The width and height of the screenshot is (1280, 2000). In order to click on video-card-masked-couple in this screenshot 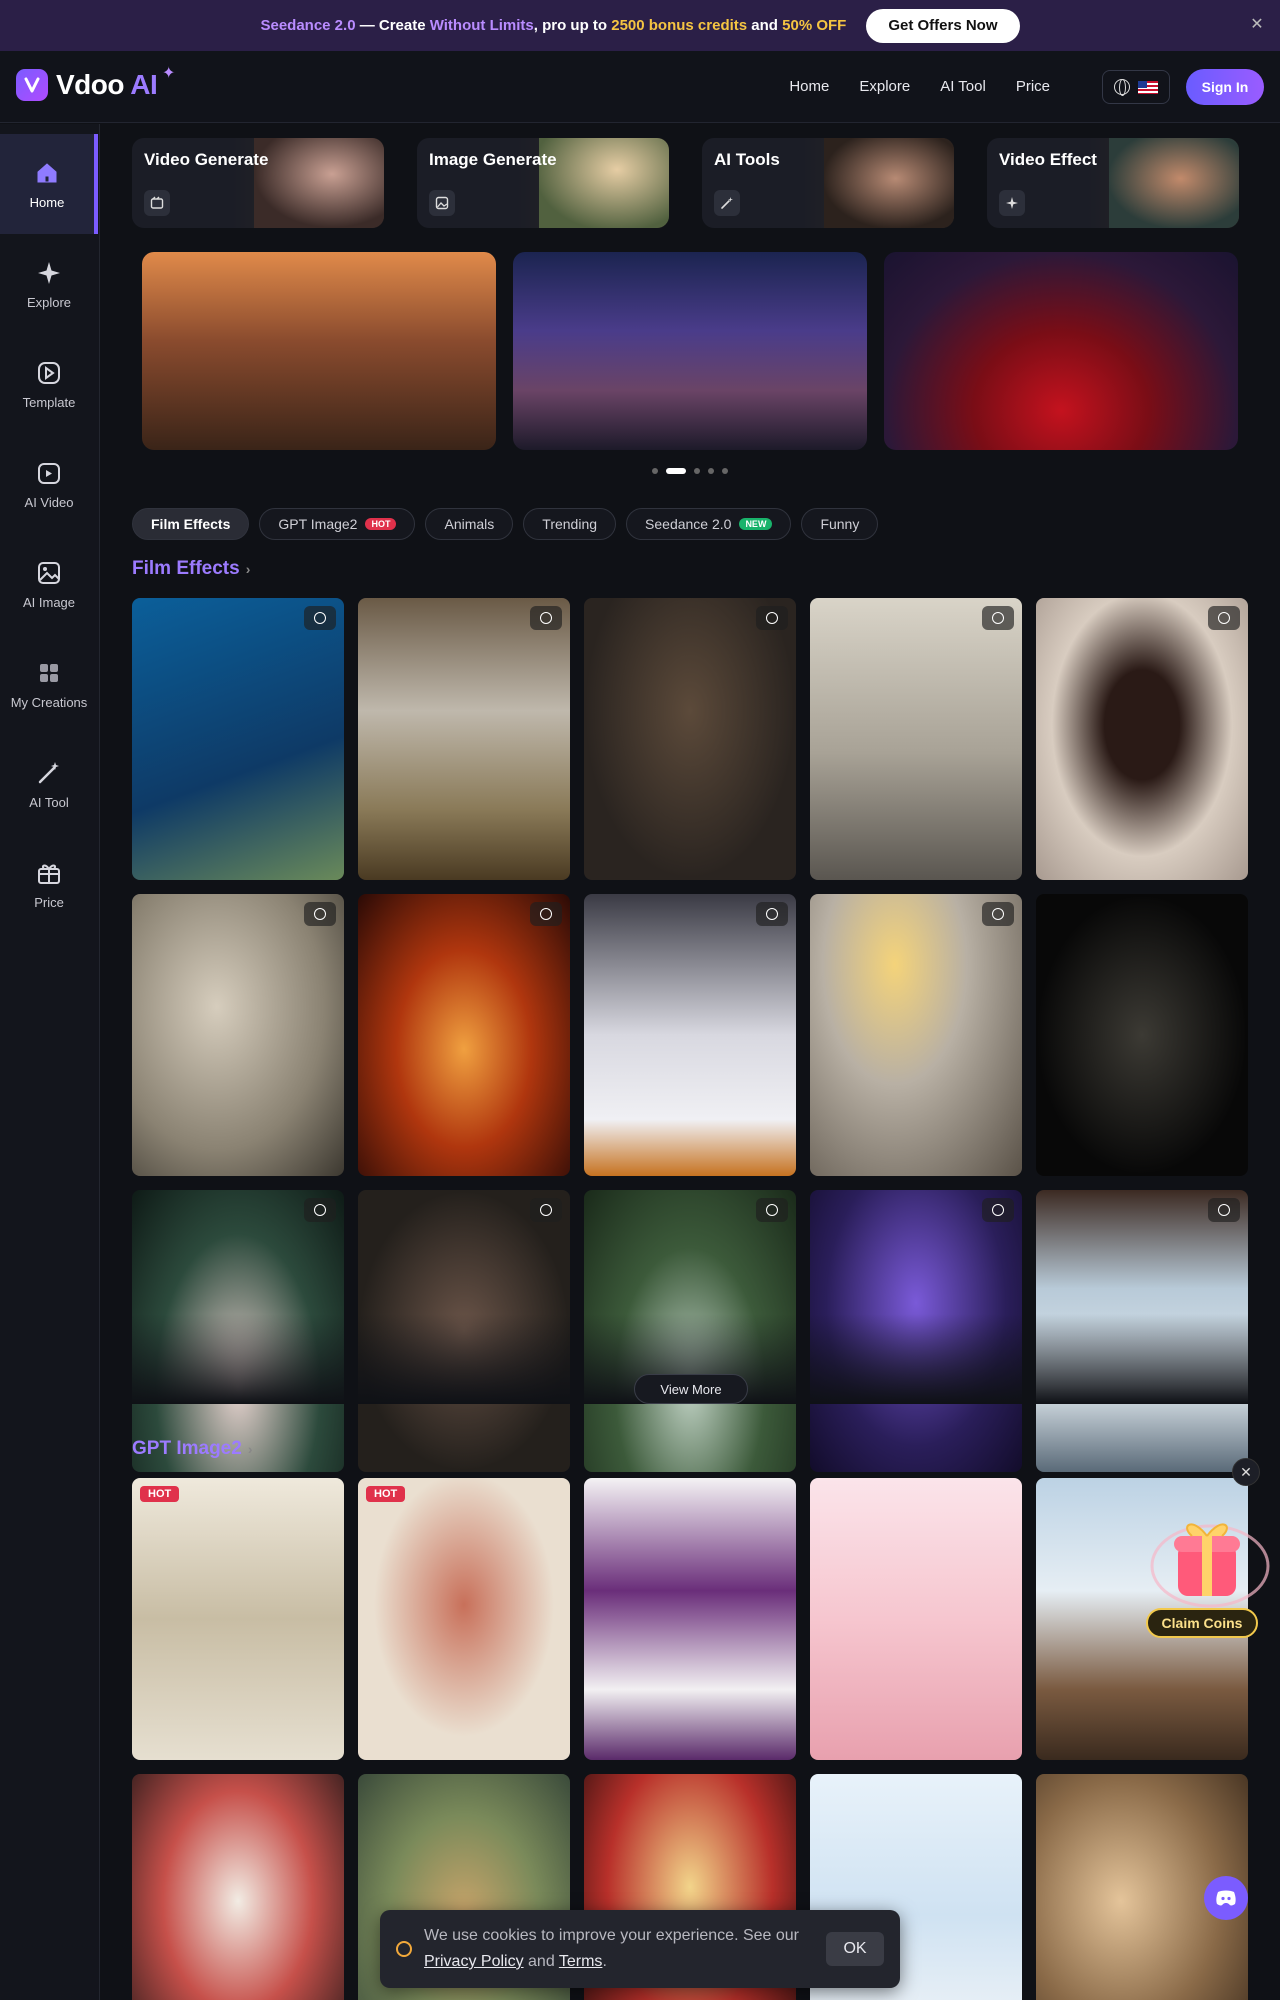, I will do `click(1142, 1035)`.